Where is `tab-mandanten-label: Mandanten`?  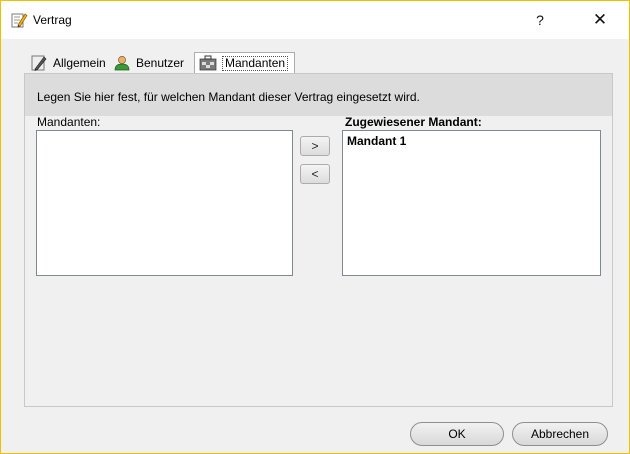
tab-mandanten-label: Mandanten is located at coordinates (255, 63).